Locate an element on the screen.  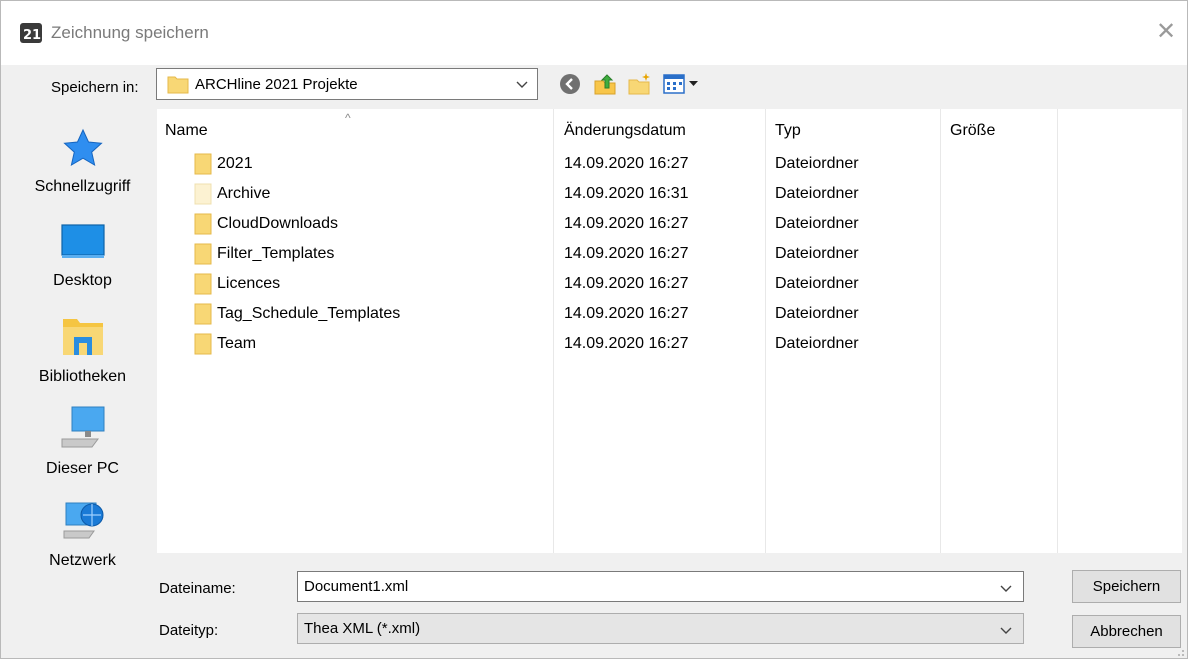
place-label: Netzwerk is located at coordinates (82, 560).